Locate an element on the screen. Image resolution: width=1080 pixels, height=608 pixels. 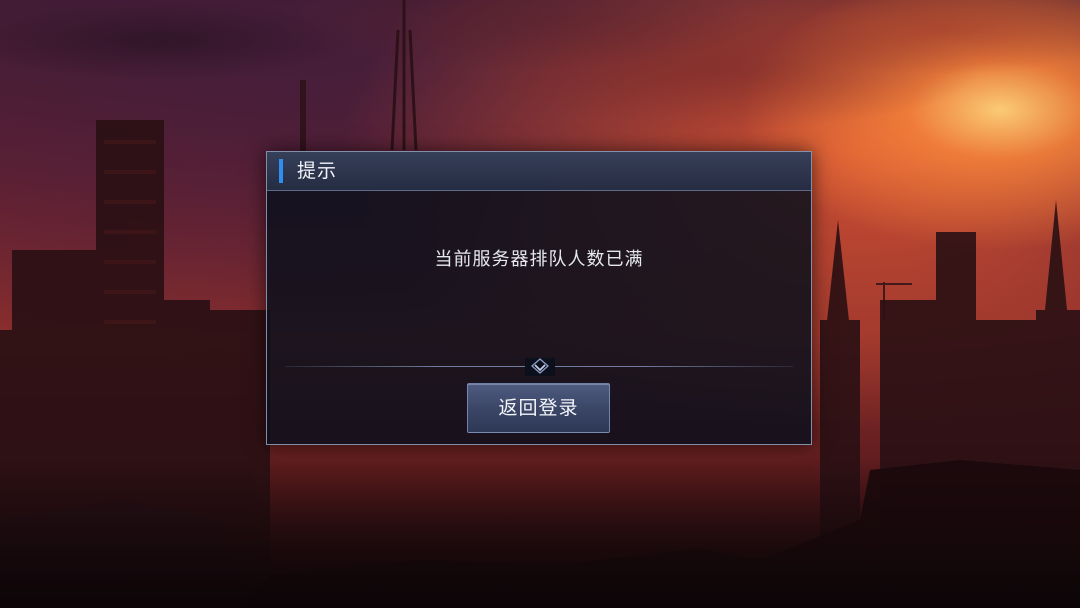
return-login-button: 返回登录 is located at coordinates (538, 408).